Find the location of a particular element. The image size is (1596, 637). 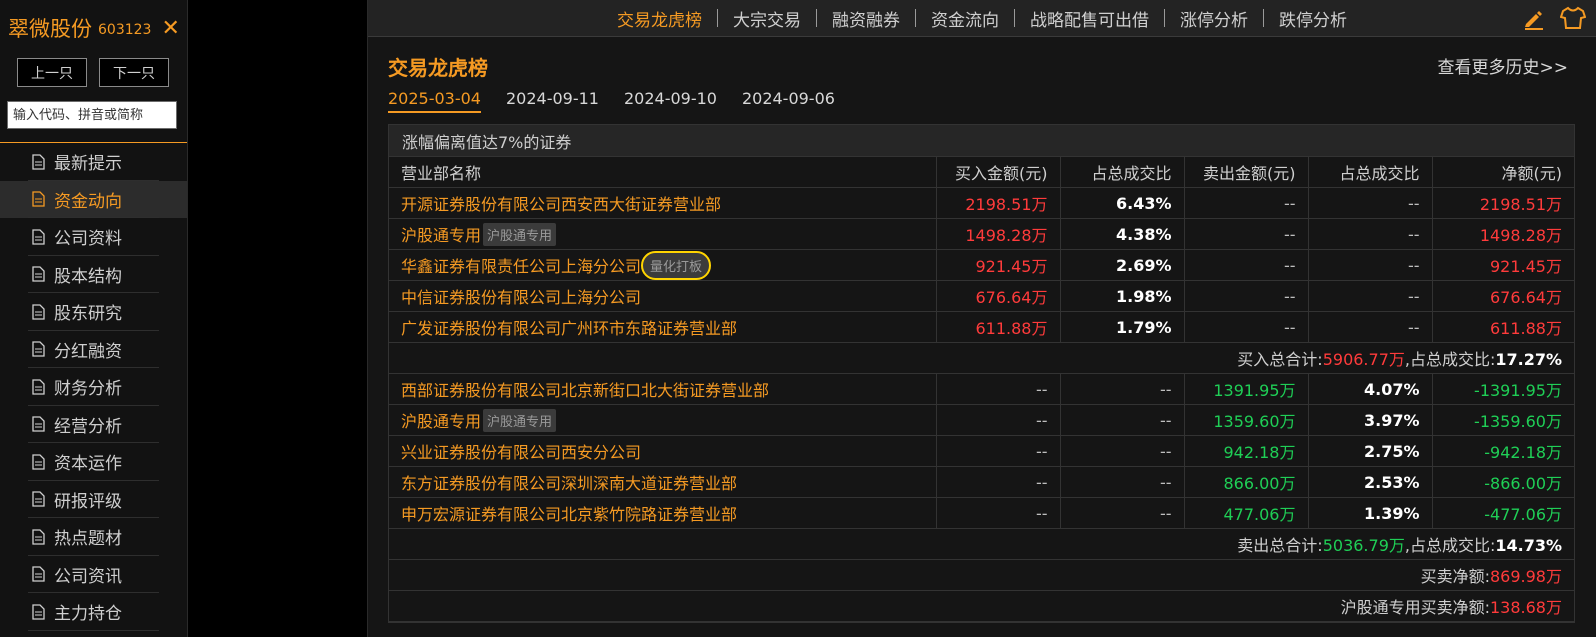

next-stock-button: 下一只 is located at coordinates (134, 72).